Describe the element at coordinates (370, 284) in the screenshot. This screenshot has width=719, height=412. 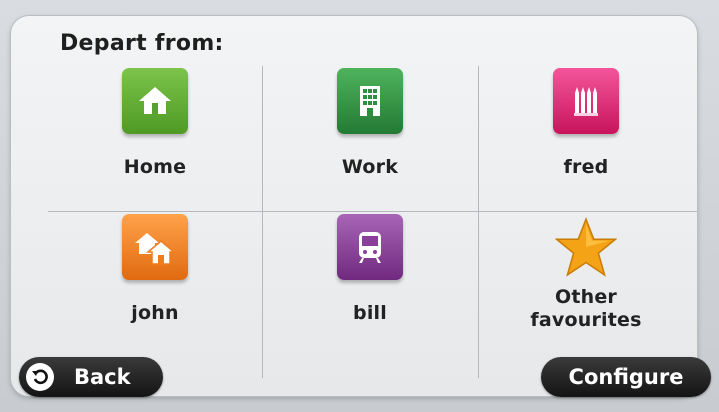
I see `bill-option: bill` at that location.